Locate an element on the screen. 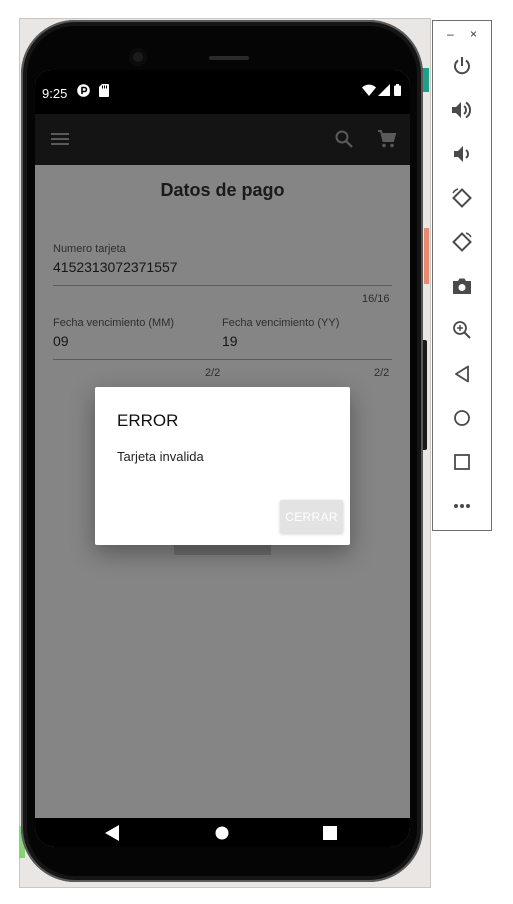 Image resolution: width=513 pixels, height=904 pixels. nav-back-icon is located at coordinates (112, 833).